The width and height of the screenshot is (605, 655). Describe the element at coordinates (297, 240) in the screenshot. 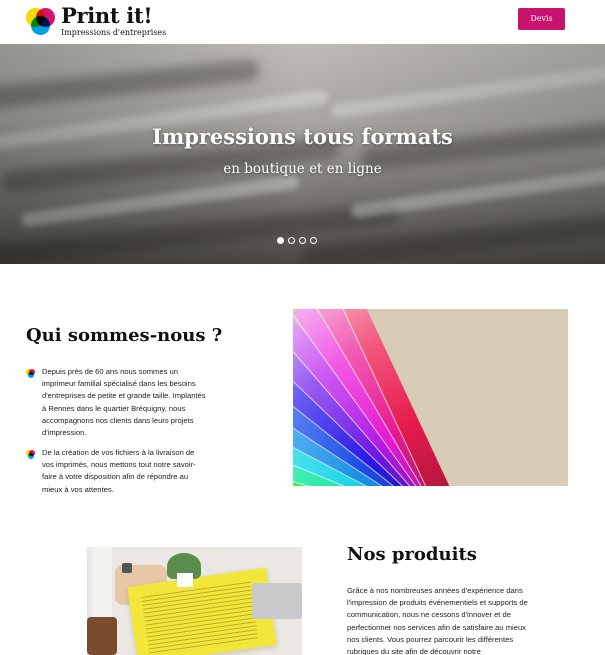

I see `carousel-indicators` at that location.